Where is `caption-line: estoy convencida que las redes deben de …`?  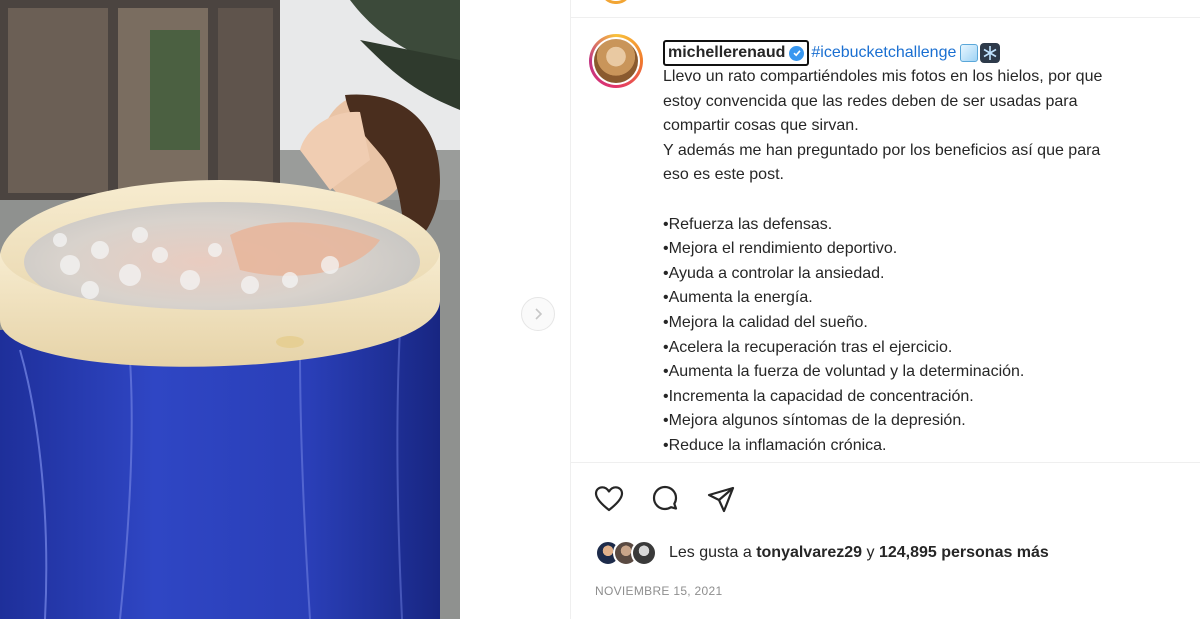
caption-line: estoy convencida que las redes deben de … is located at coordinates (870, 101).